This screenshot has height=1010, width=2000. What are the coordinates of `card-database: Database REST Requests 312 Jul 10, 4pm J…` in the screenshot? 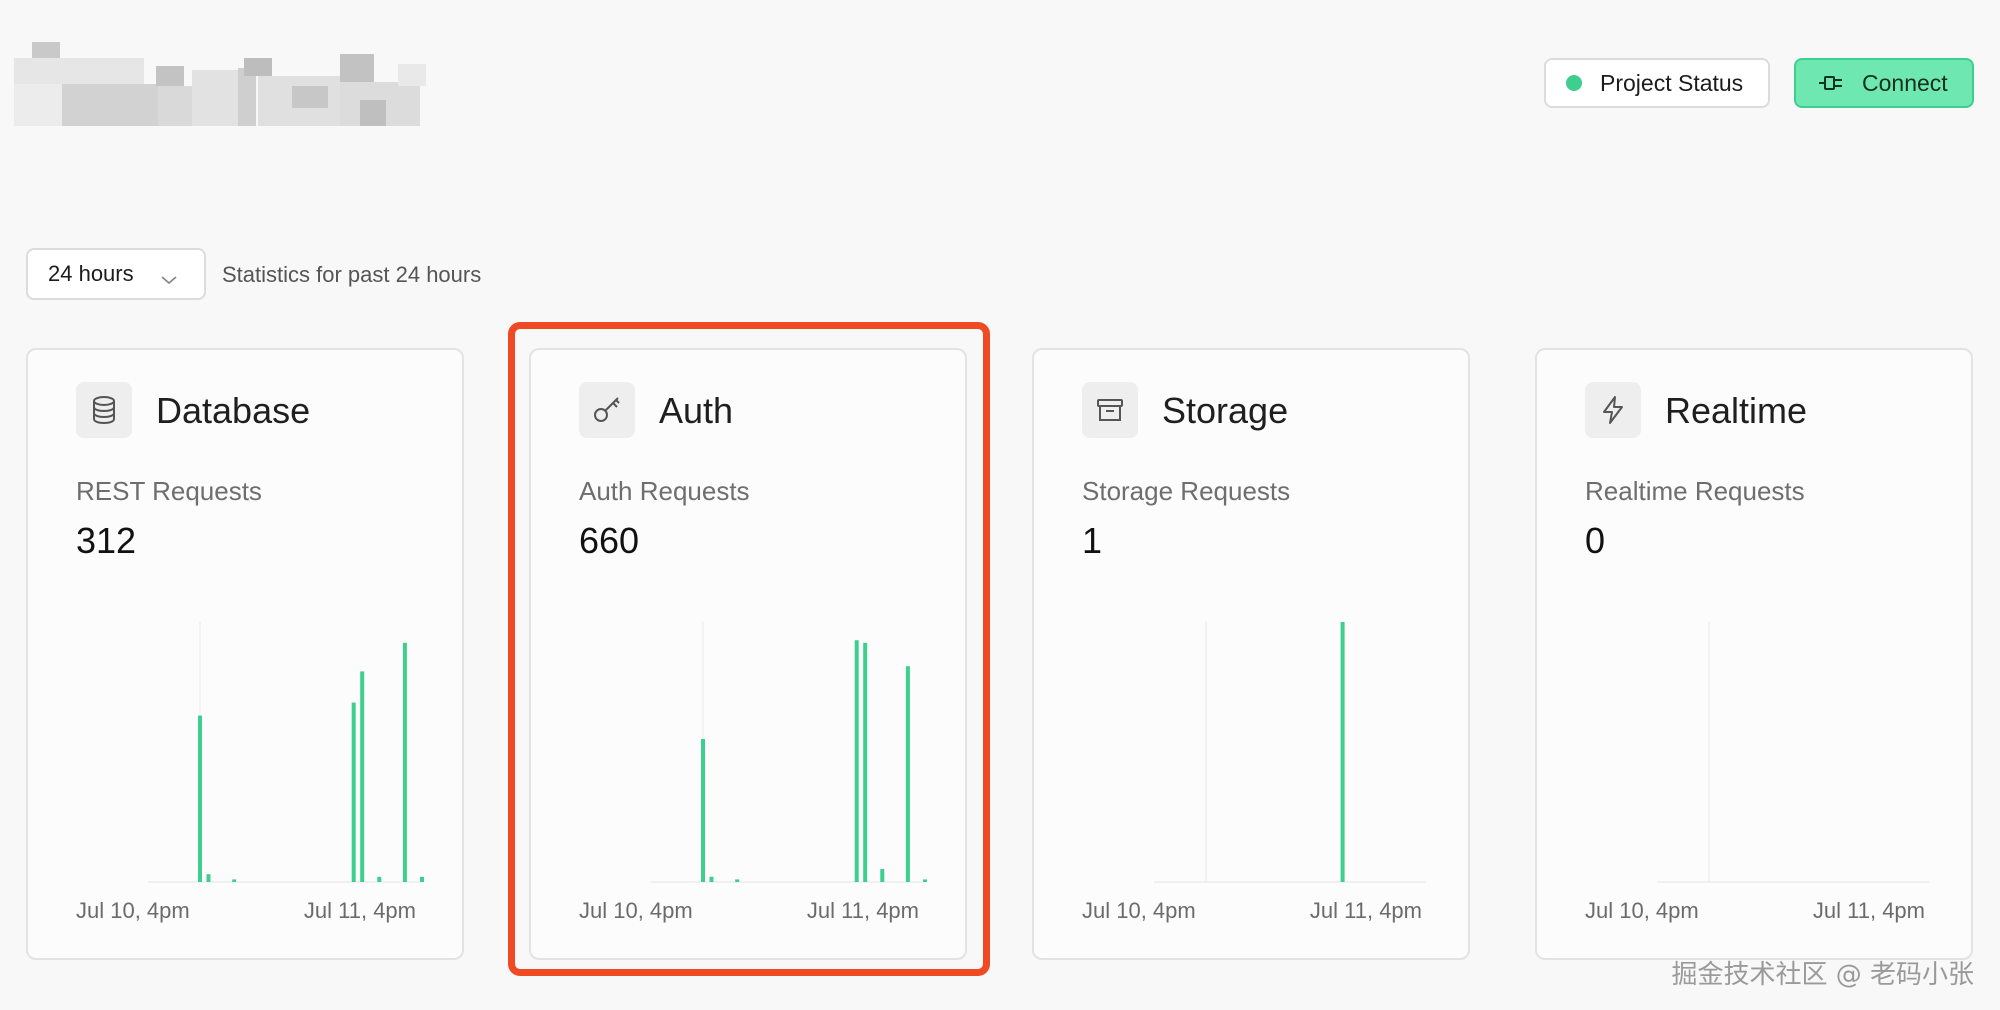 It's located at (245, 654).